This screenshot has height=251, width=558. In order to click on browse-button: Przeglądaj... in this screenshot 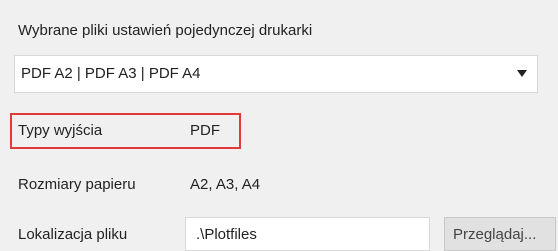, I will do `click(500, 234)`.